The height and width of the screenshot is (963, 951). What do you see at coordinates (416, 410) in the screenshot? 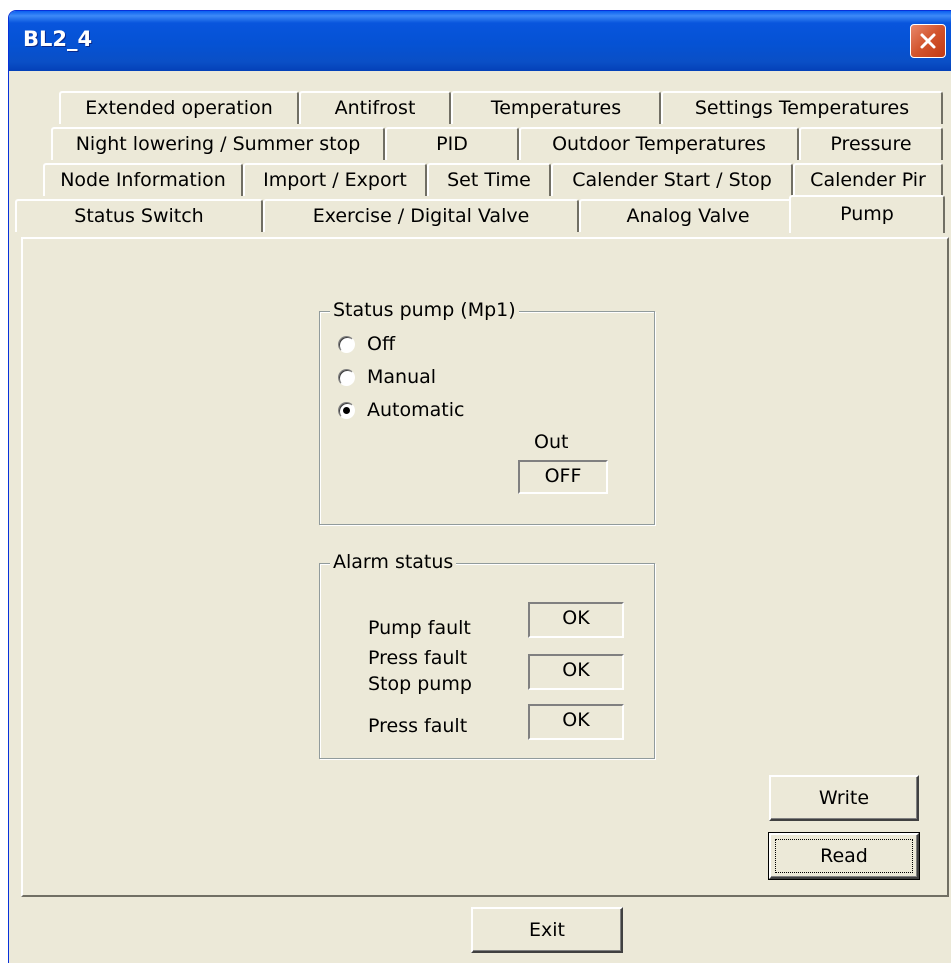
I see `radio-automatic-label: Automatic` at bounding box center [416, 410].